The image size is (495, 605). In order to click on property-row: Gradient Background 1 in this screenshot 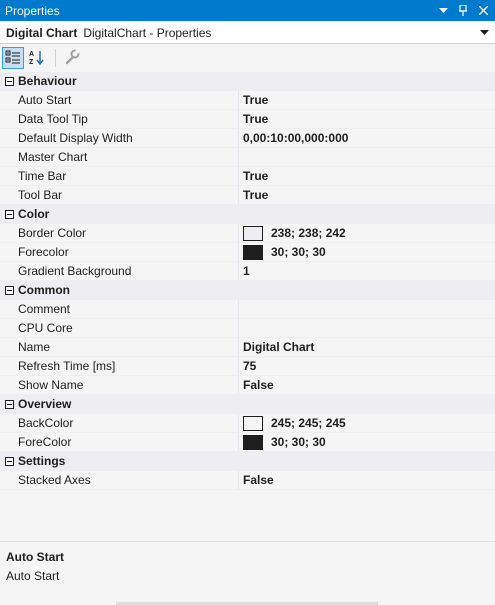, I will do `click(247, 271)`.